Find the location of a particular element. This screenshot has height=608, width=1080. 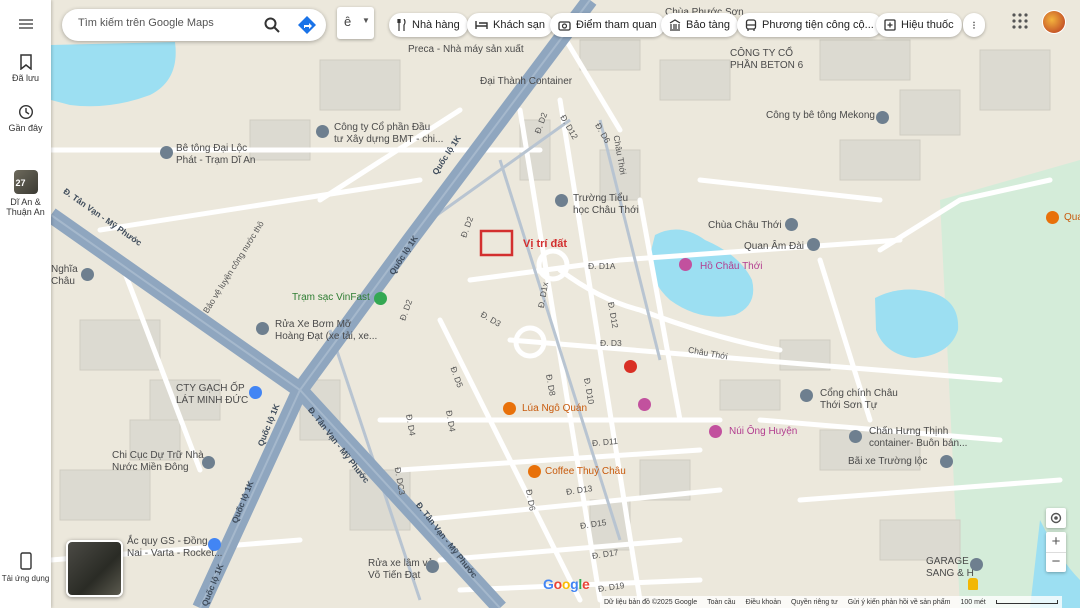

chip-attractions-label: Điểm tham quan is located at coordinates (616, 25).